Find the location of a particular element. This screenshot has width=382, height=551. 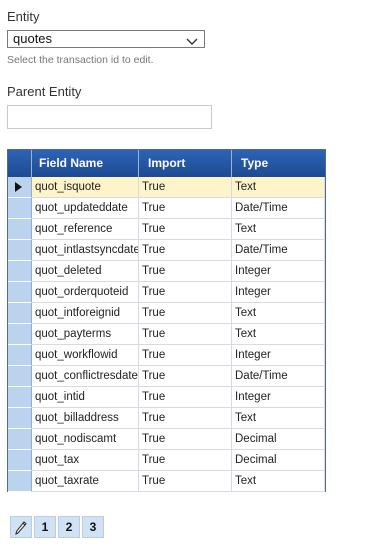

table-row: quot_isquote True Text is located at coordinates (166, 187).